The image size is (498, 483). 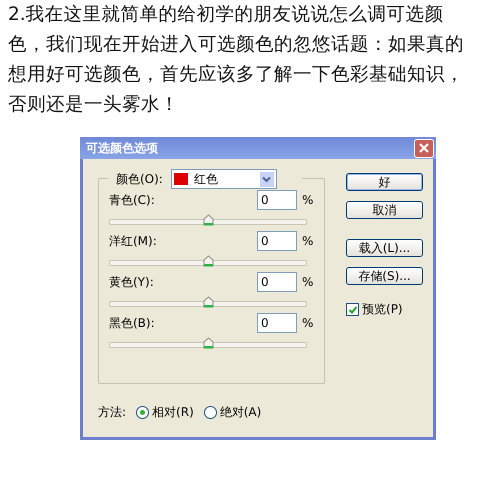 I want to click on close-icon, so click(x=424, y=148).